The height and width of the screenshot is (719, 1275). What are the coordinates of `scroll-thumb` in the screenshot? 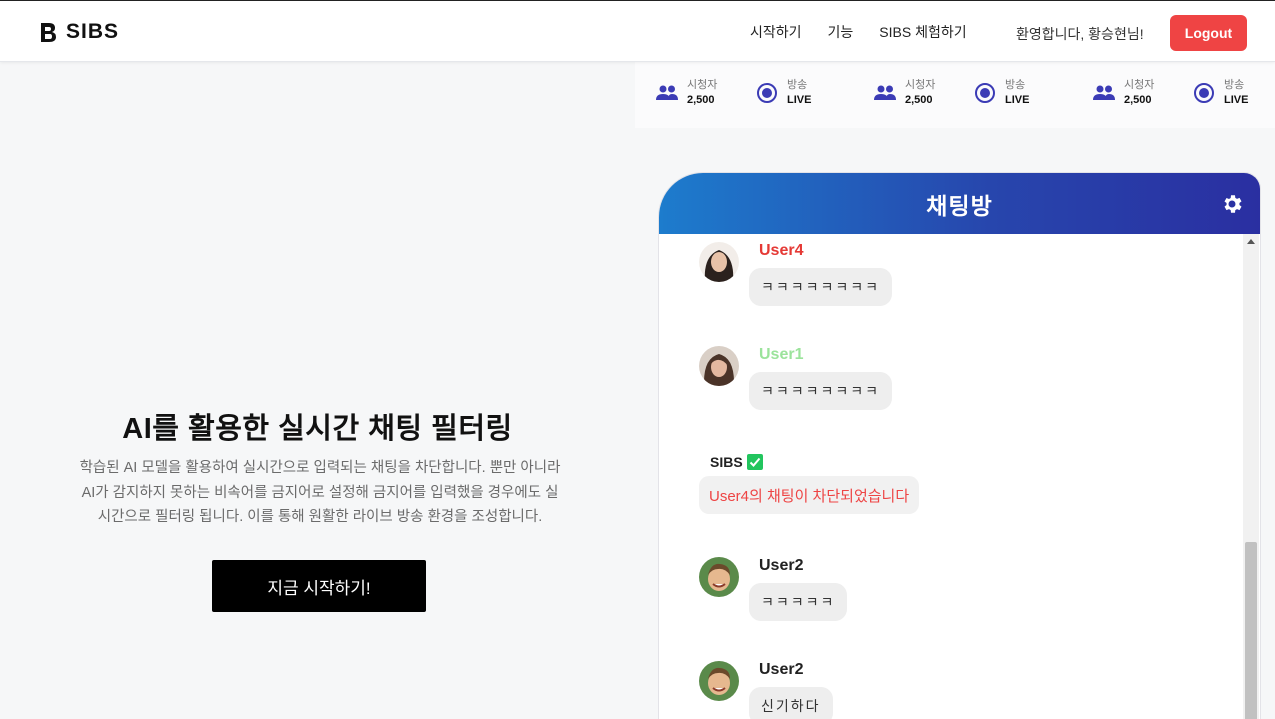 It's located at (1251, 630).